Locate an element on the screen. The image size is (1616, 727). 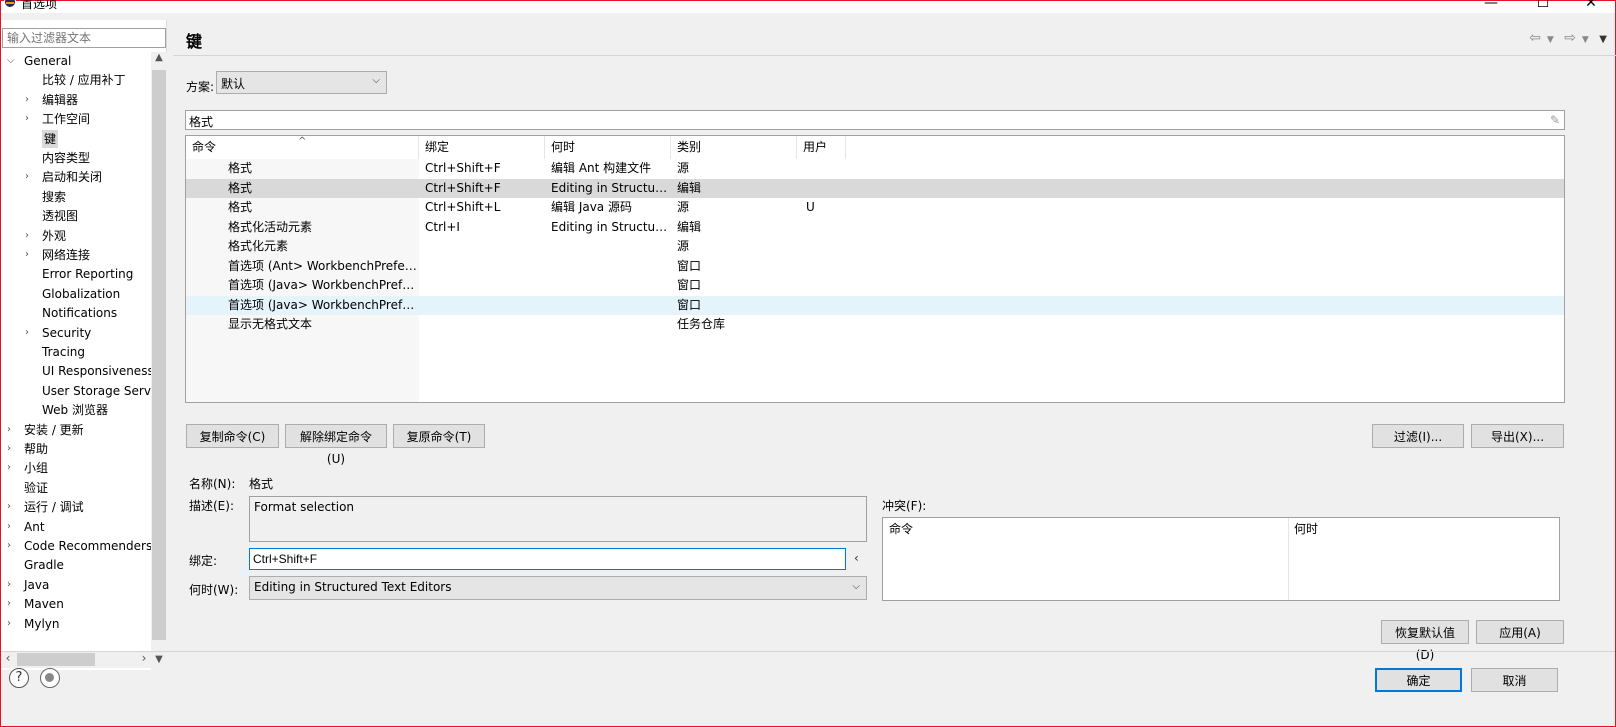
binding-menu-icon: ‹ is located at coordinates (856, 558).